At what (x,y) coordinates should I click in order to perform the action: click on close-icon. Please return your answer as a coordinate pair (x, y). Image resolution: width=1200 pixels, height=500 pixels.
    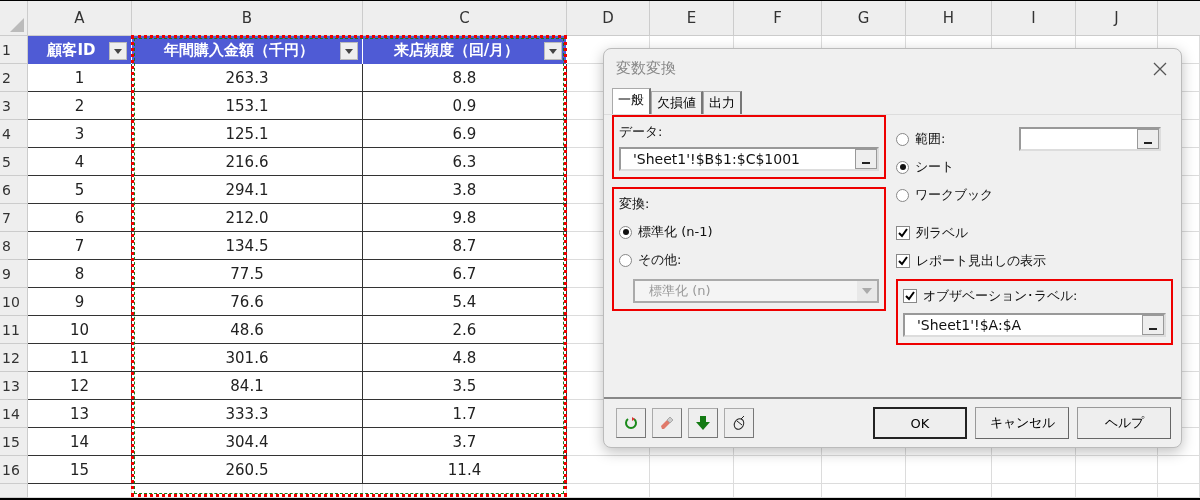
    Looking at the image, I should click on (1160, 68).